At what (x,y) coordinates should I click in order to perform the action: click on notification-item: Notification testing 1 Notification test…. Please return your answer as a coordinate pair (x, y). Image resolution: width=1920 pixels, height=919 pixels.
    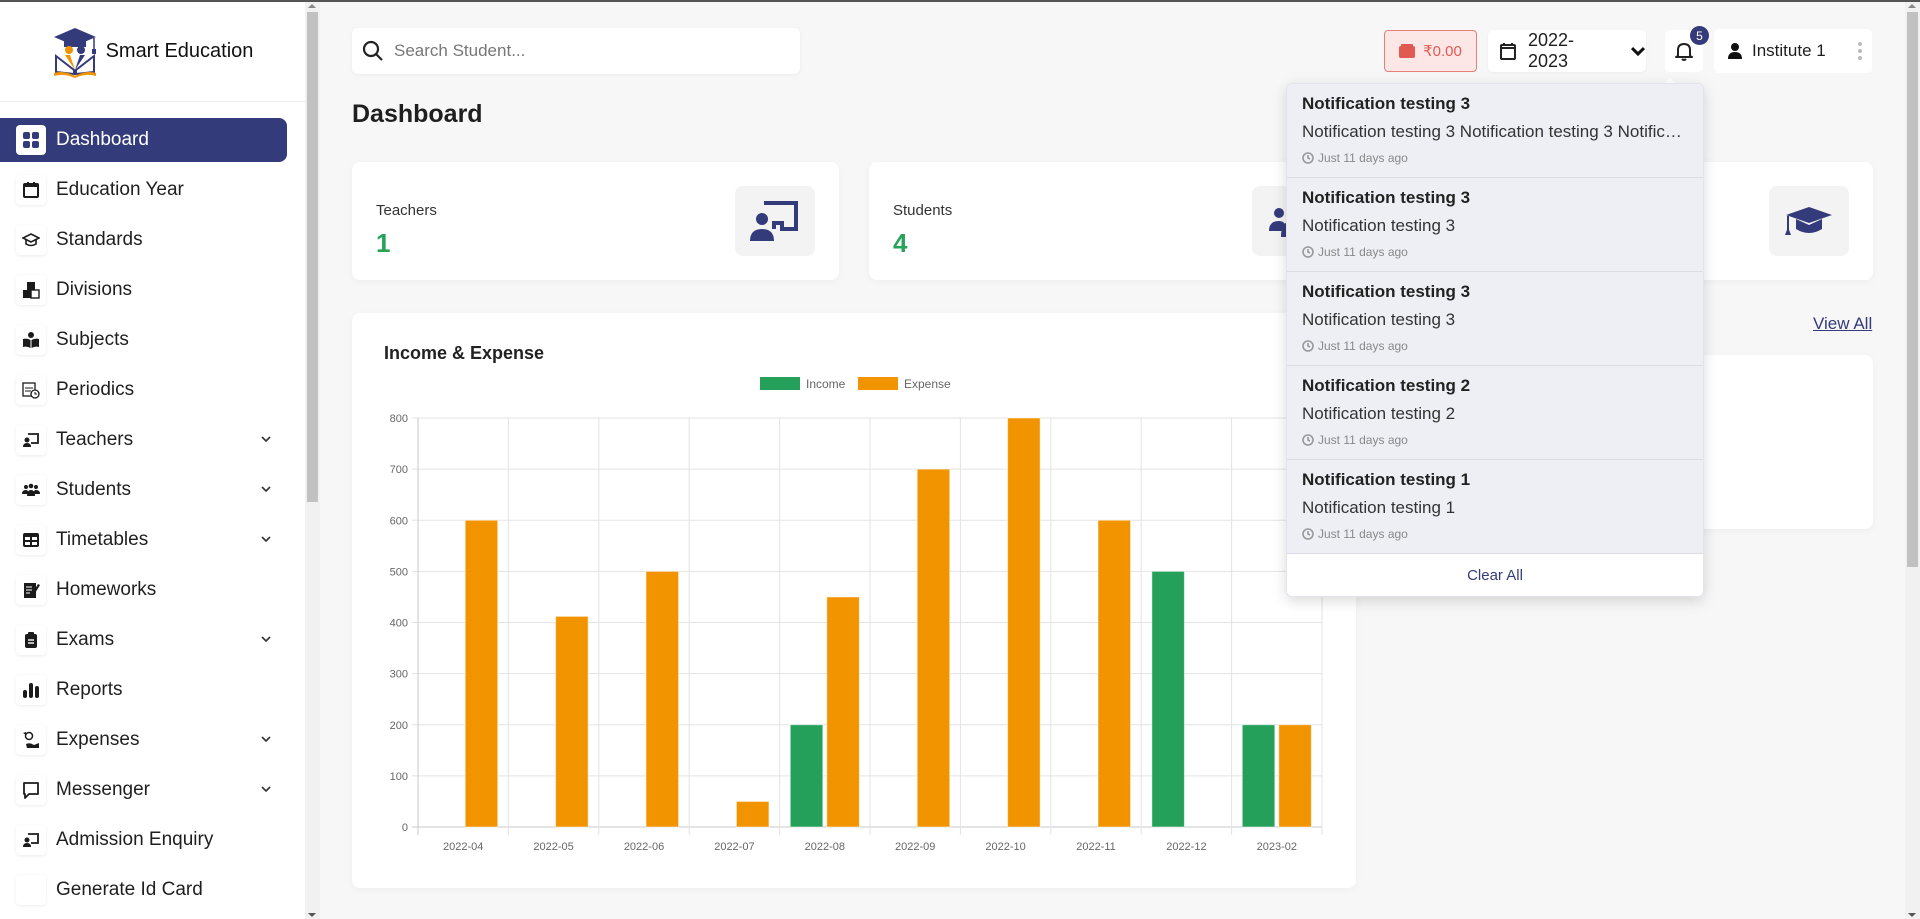
    Looking at the image, I should click on (1495, 507).